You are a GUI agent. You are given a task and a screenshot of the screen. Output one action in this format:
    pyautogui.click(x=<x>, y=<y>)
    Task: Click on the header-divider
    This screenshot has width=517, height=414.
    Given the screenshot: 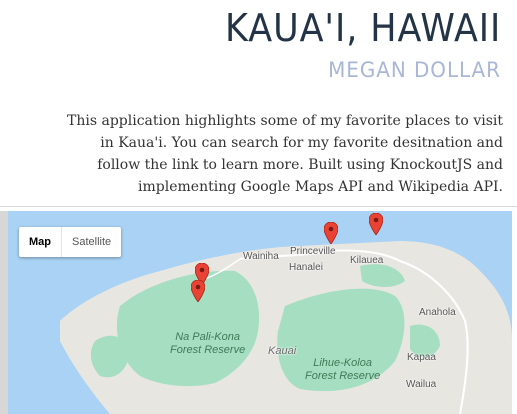 What is the action you would take?
    pyautogui.click(x=258, y=206)
    